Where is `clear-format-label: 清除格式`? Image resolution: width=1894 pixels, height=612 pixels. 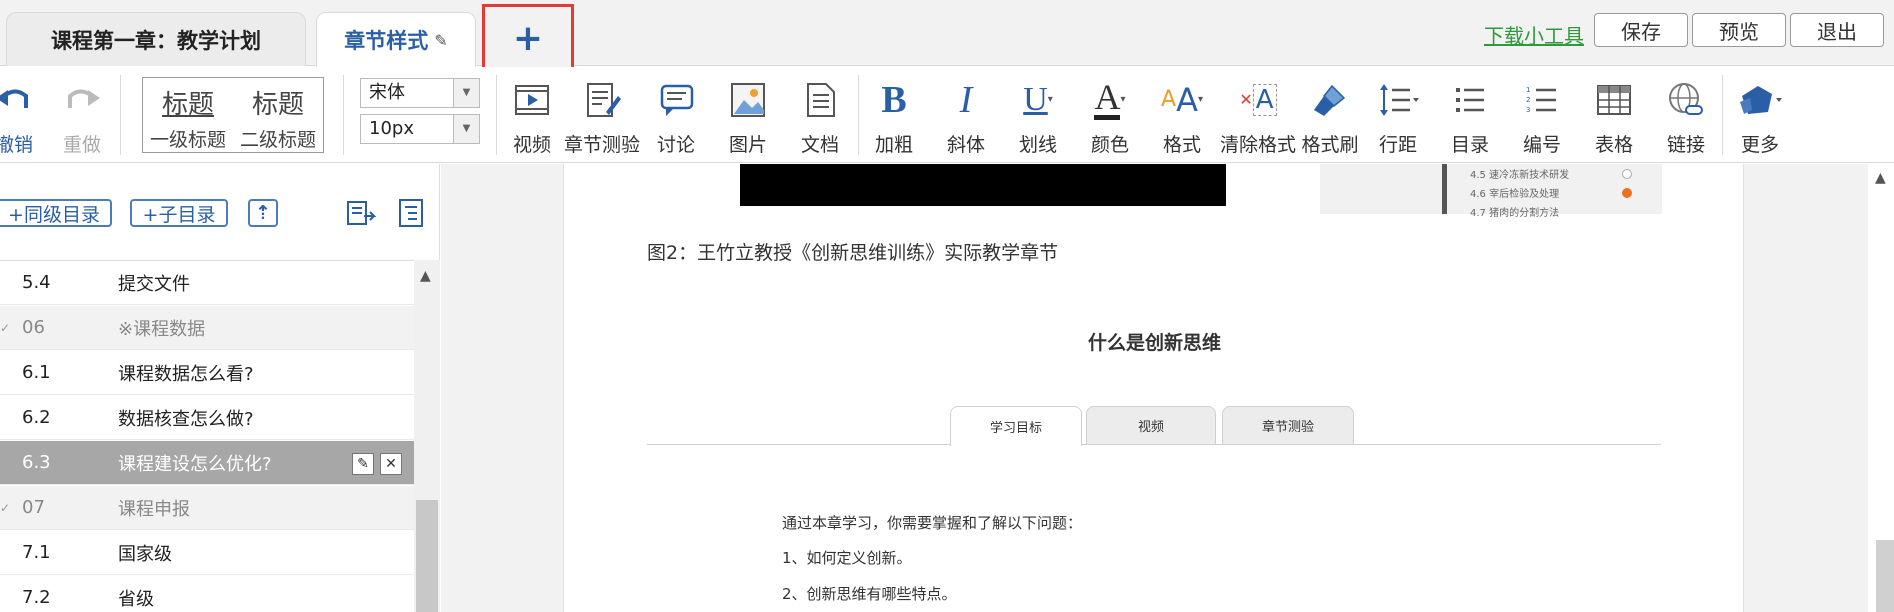 clear-format-label: 清除格式 is located at coordinates (1258, 145).